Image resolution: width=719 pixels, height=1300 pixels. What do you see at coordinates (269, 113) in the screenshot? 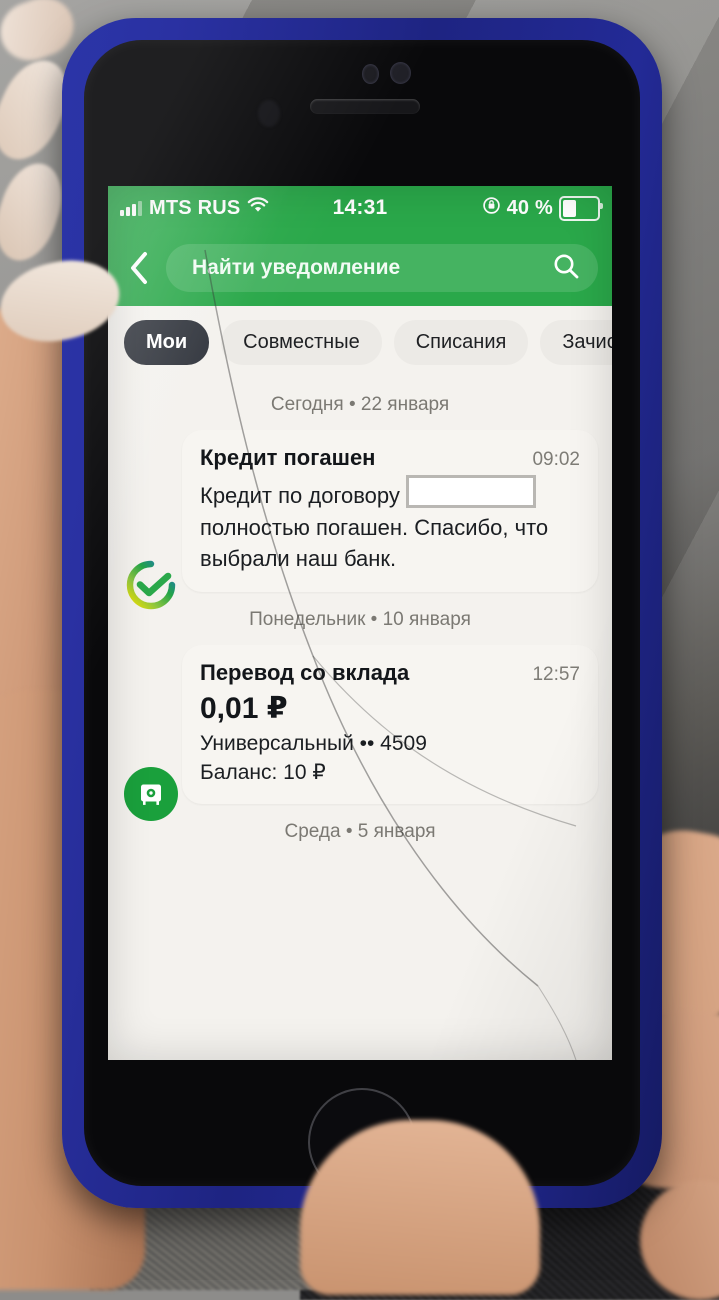
I see `light-sensor-icon` at bounding box center [269, 113].